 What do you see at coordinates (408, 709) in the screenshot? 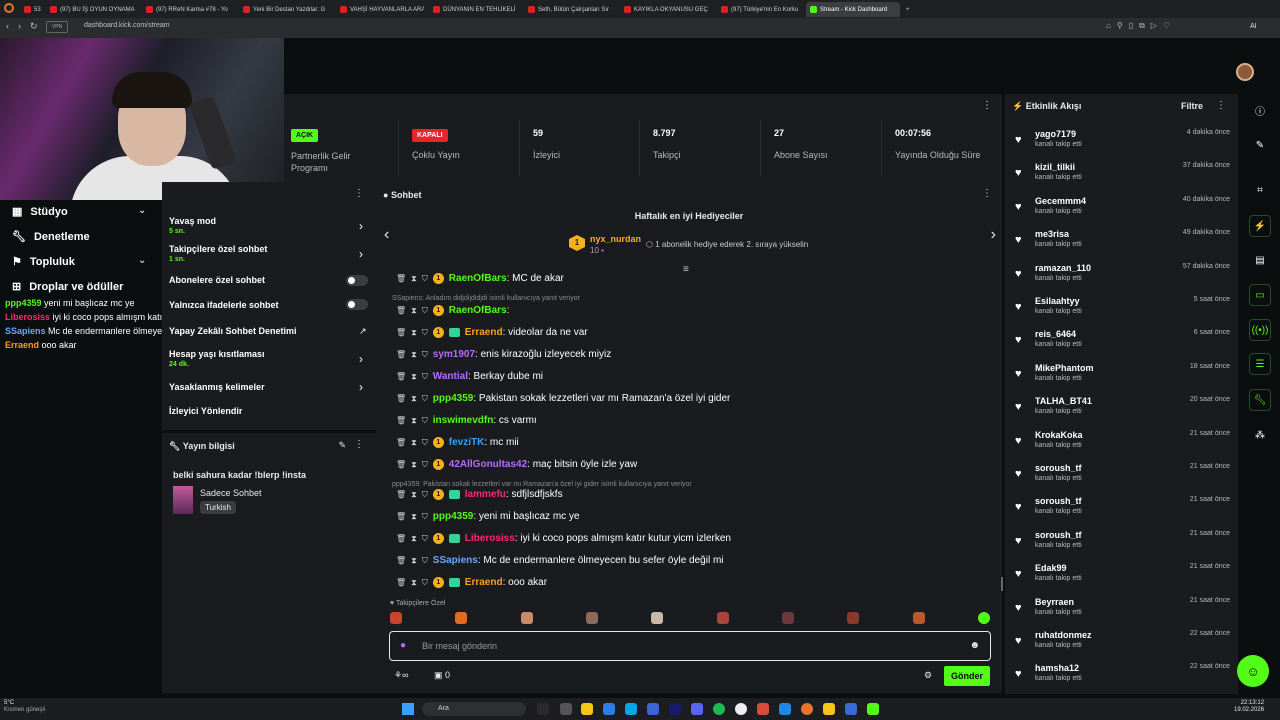
I see `start-icon` at bounding box center [408, 709].